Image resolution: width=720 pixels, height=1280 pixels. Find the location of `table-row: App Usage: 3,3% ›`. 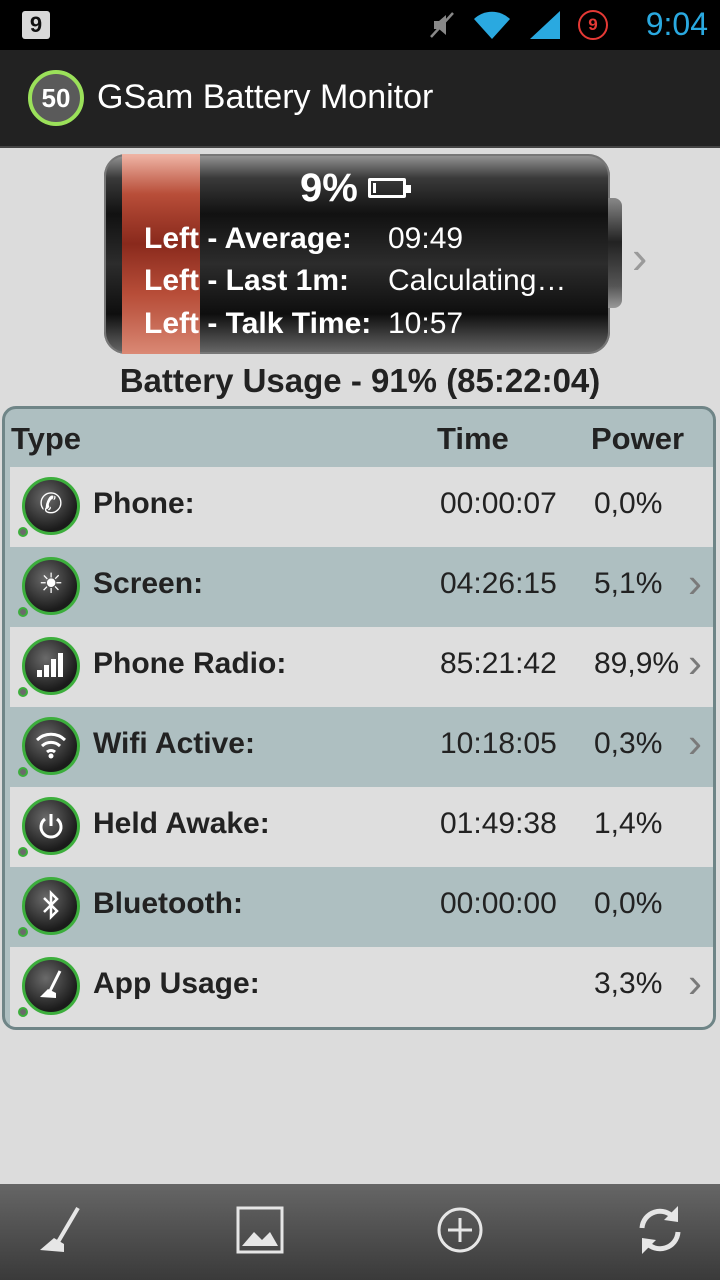

table-row: App Usage: 3,3% › is located at coordinates (361, 987).